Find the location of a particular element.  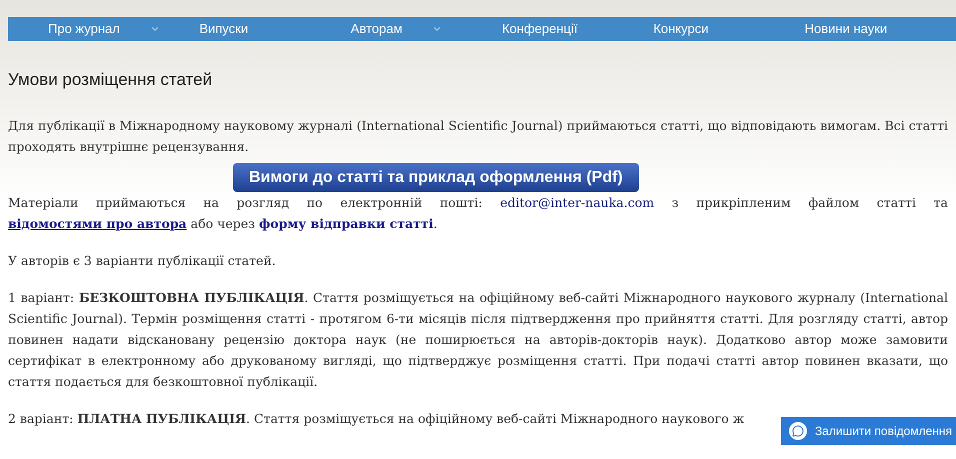

page-title: Умови розміщення статей is located at coordinates (111, 80).